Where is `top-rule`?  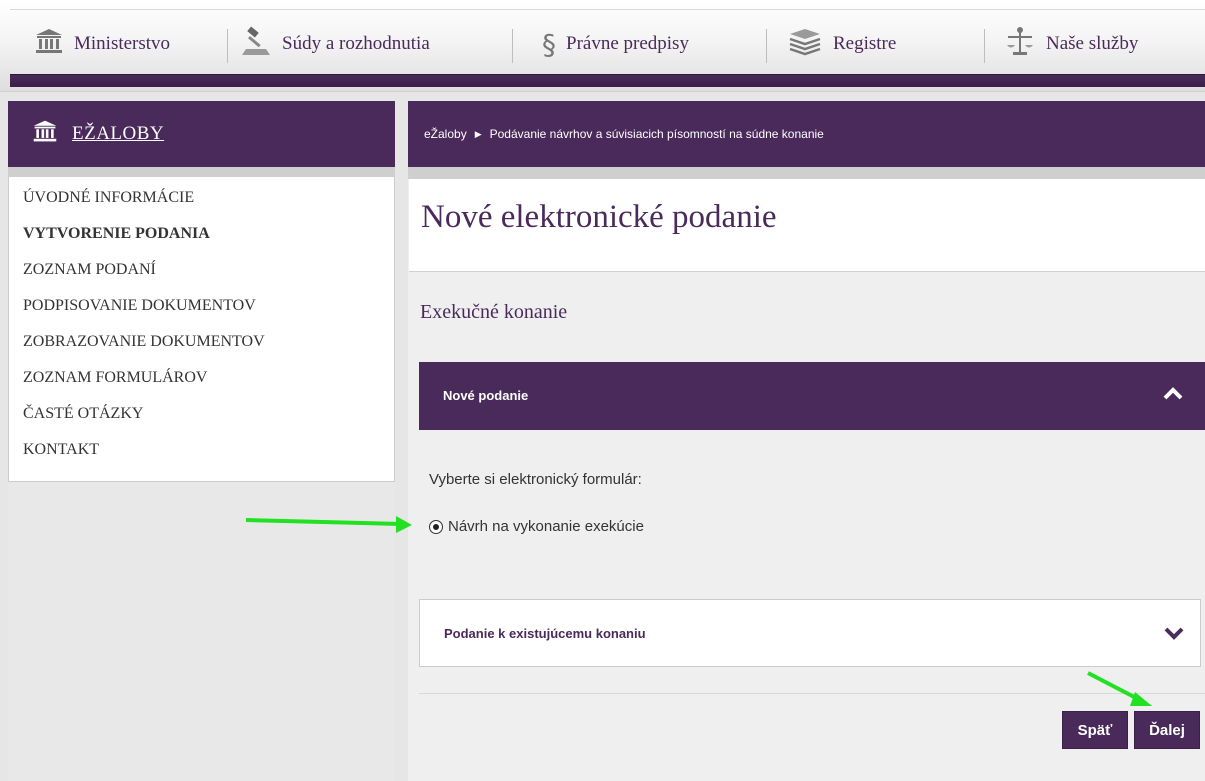
top-rule is located at coordinates (607, 9).